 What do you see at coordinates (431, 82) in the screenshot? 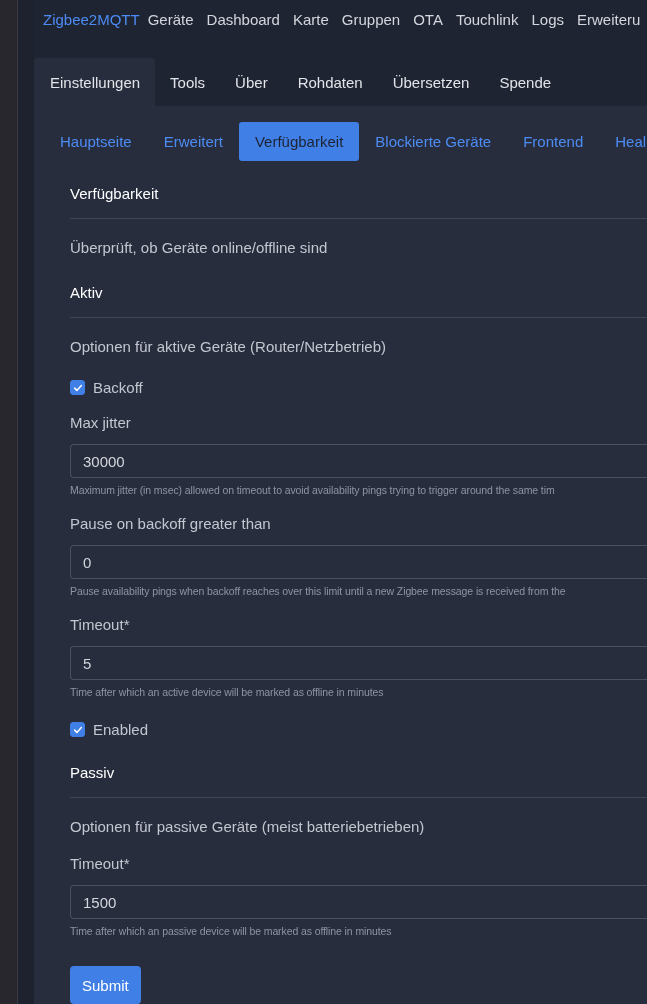
I see `tab: Übersetzen` at bounding box center [431, 82].